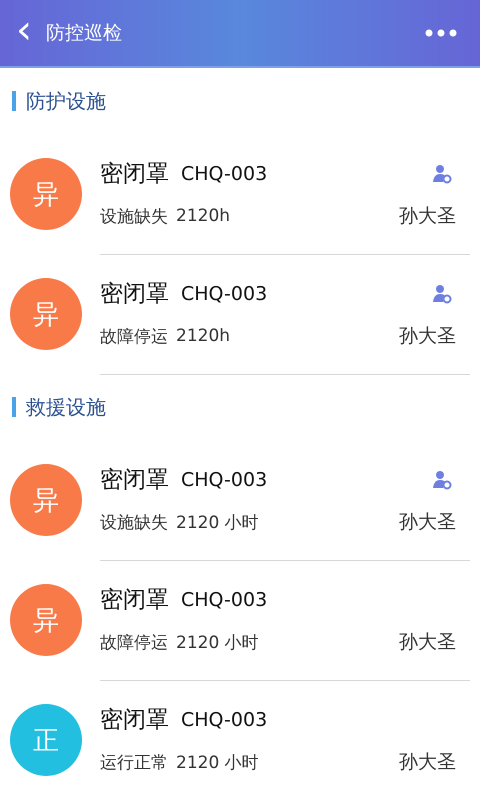 This screenshot has width=480, height=800. I want to click on section-title: 防护设施, so click(66, 101).